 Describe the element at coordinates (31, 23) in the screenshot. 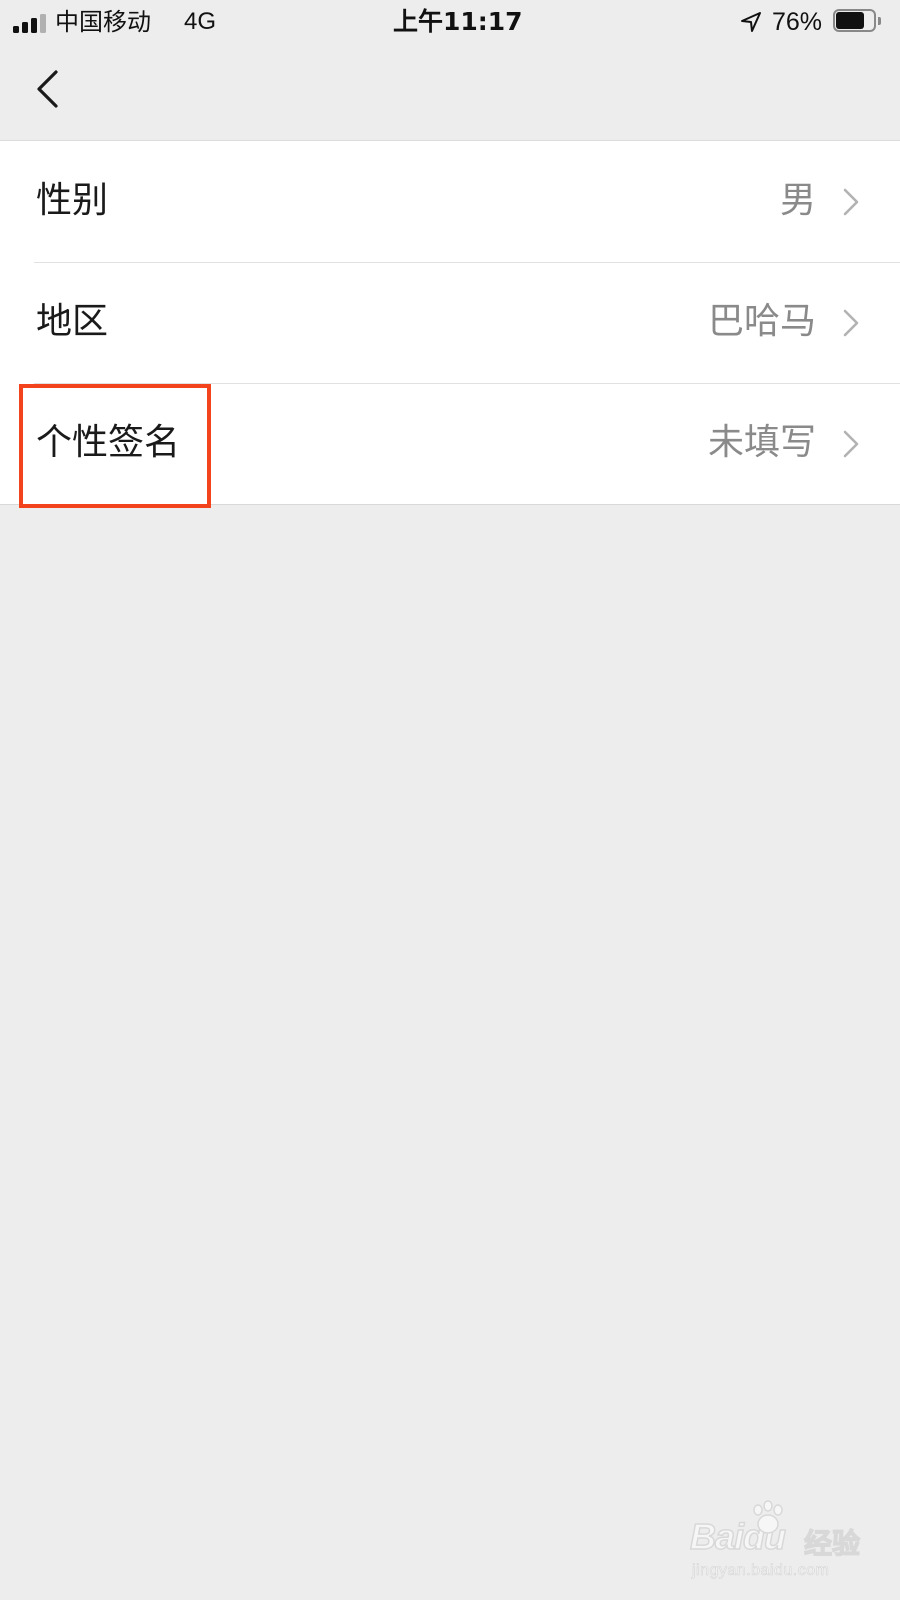

I see `signal-icon` at that location.